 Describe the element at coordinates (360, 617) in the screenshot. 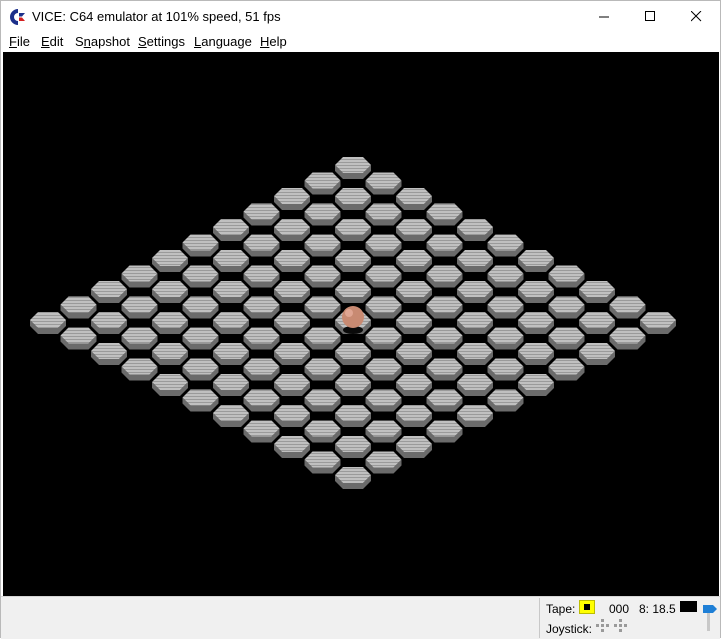

I see `status-bar: Tape: 000 8: 18.5 Joystick:` at that location.